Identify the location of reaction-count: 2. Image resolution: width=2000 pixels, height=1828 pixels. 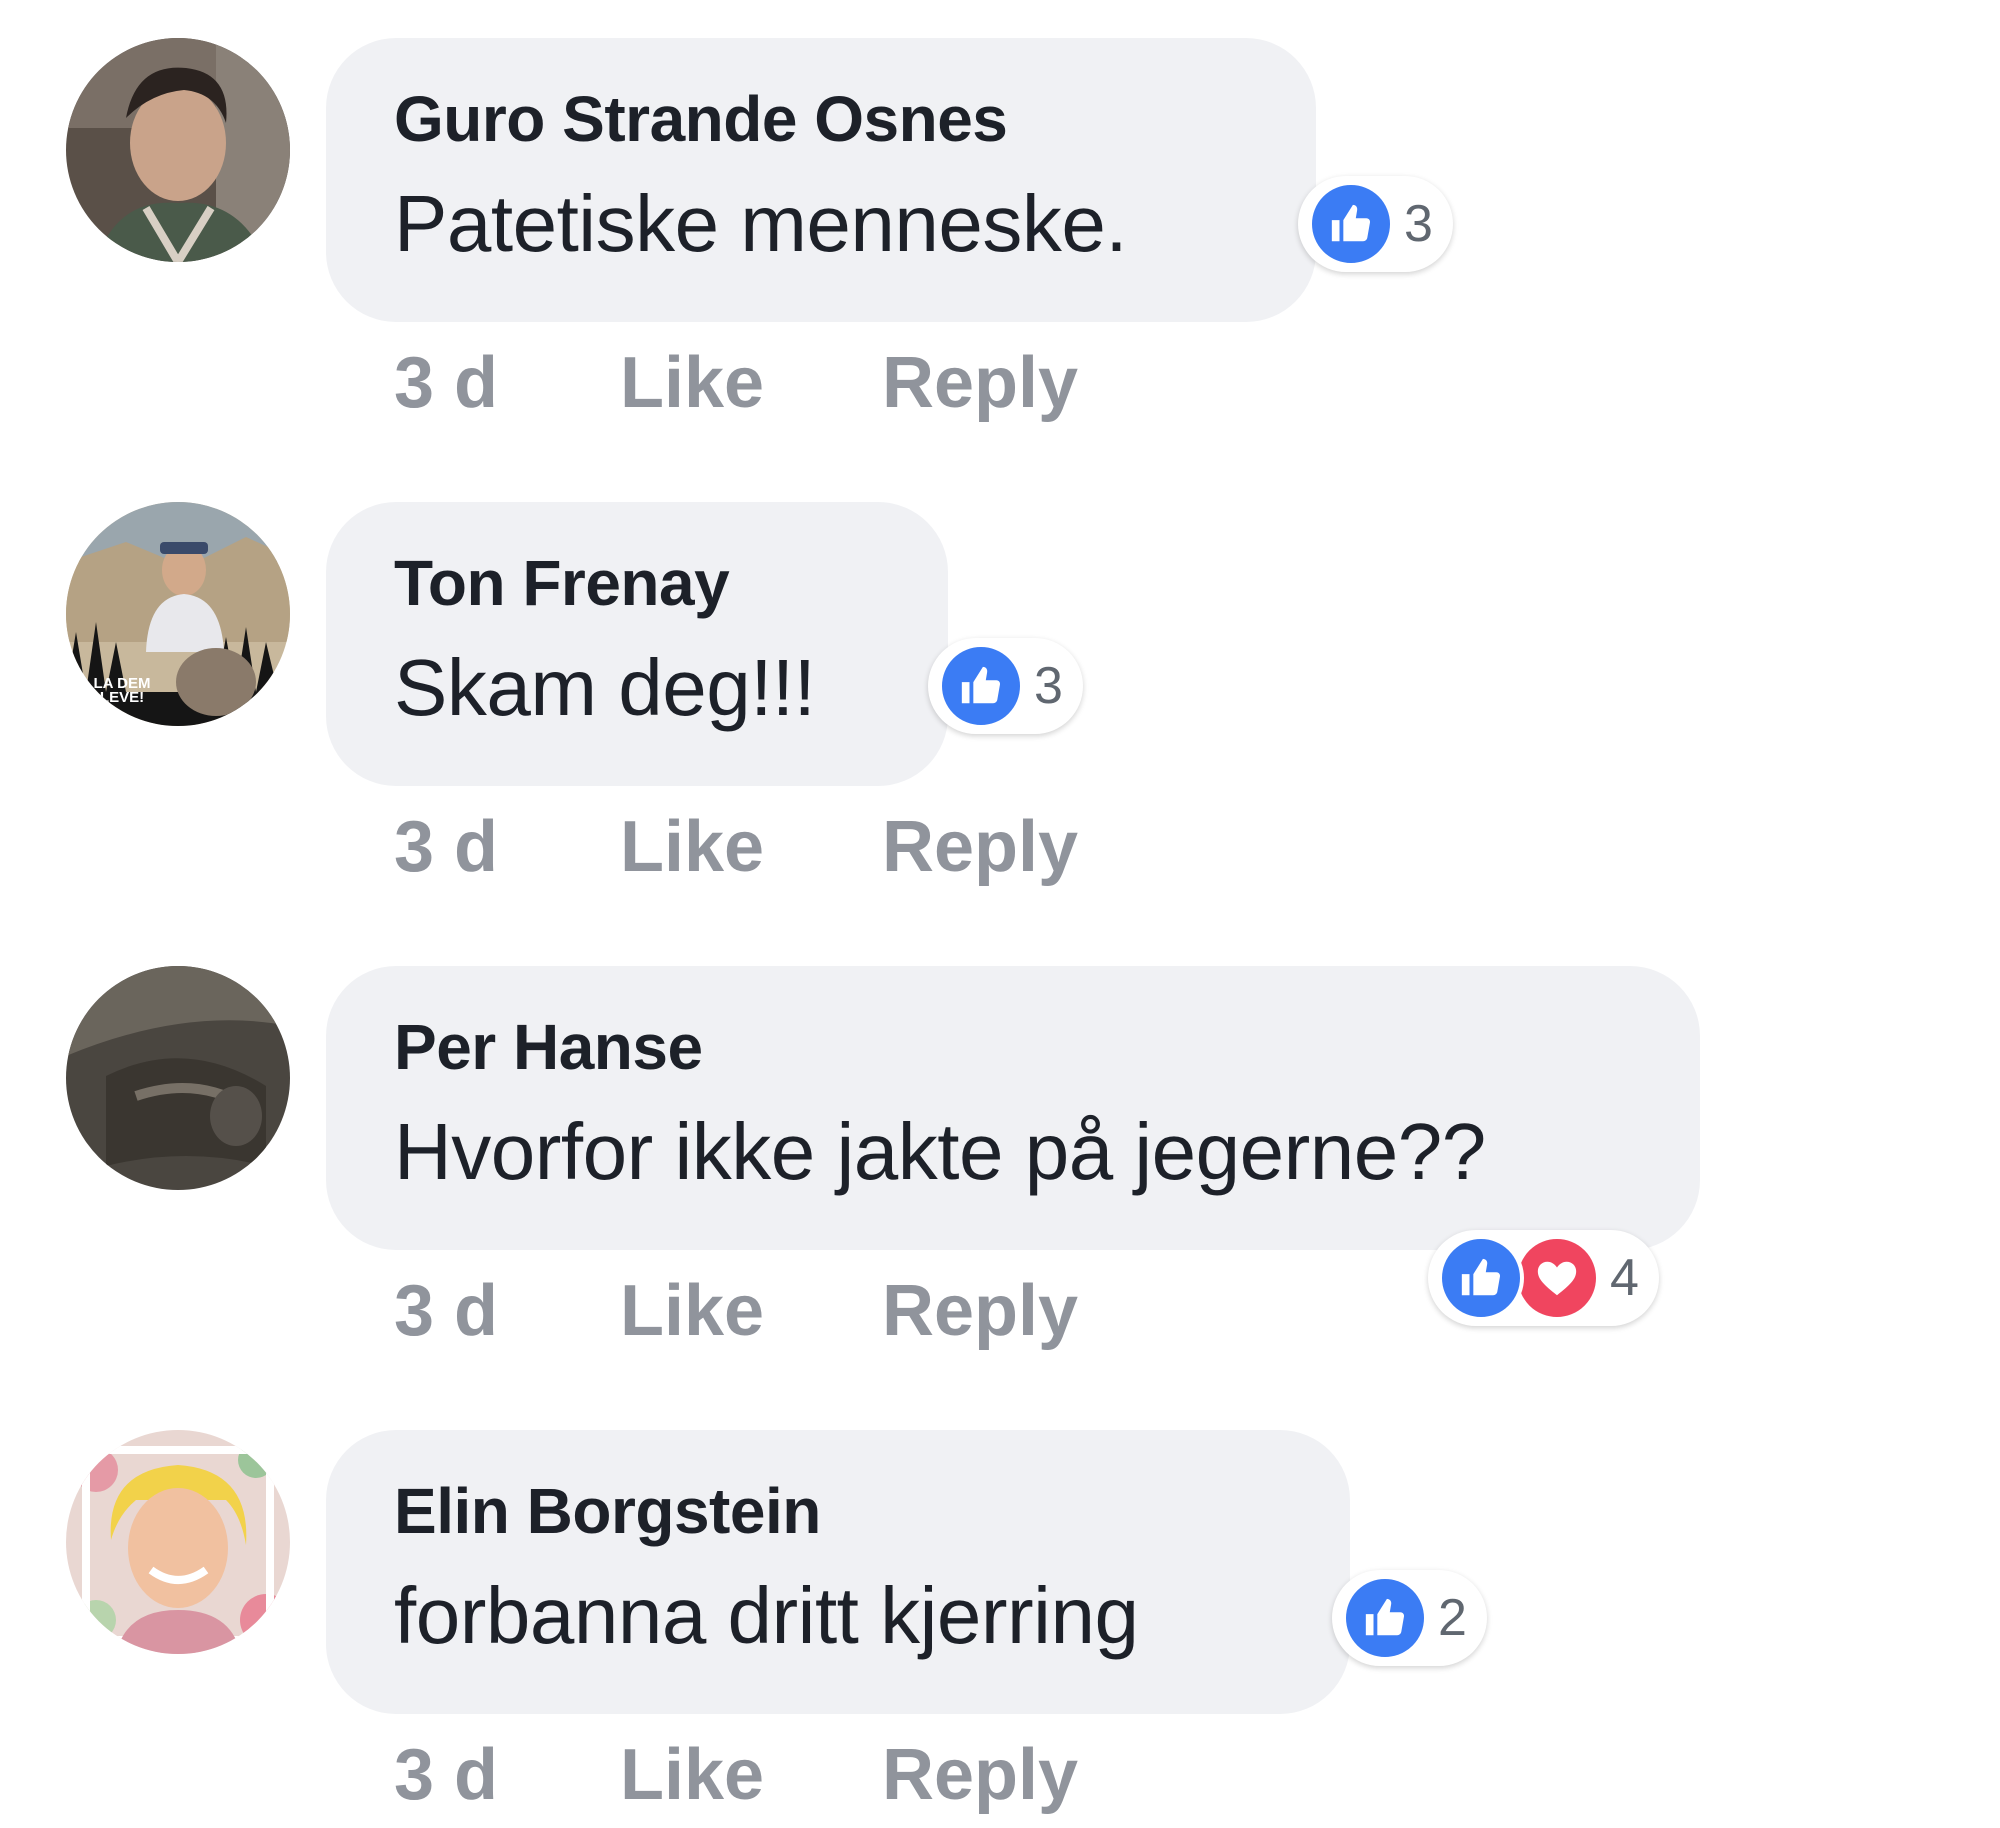
(1452, 1618).